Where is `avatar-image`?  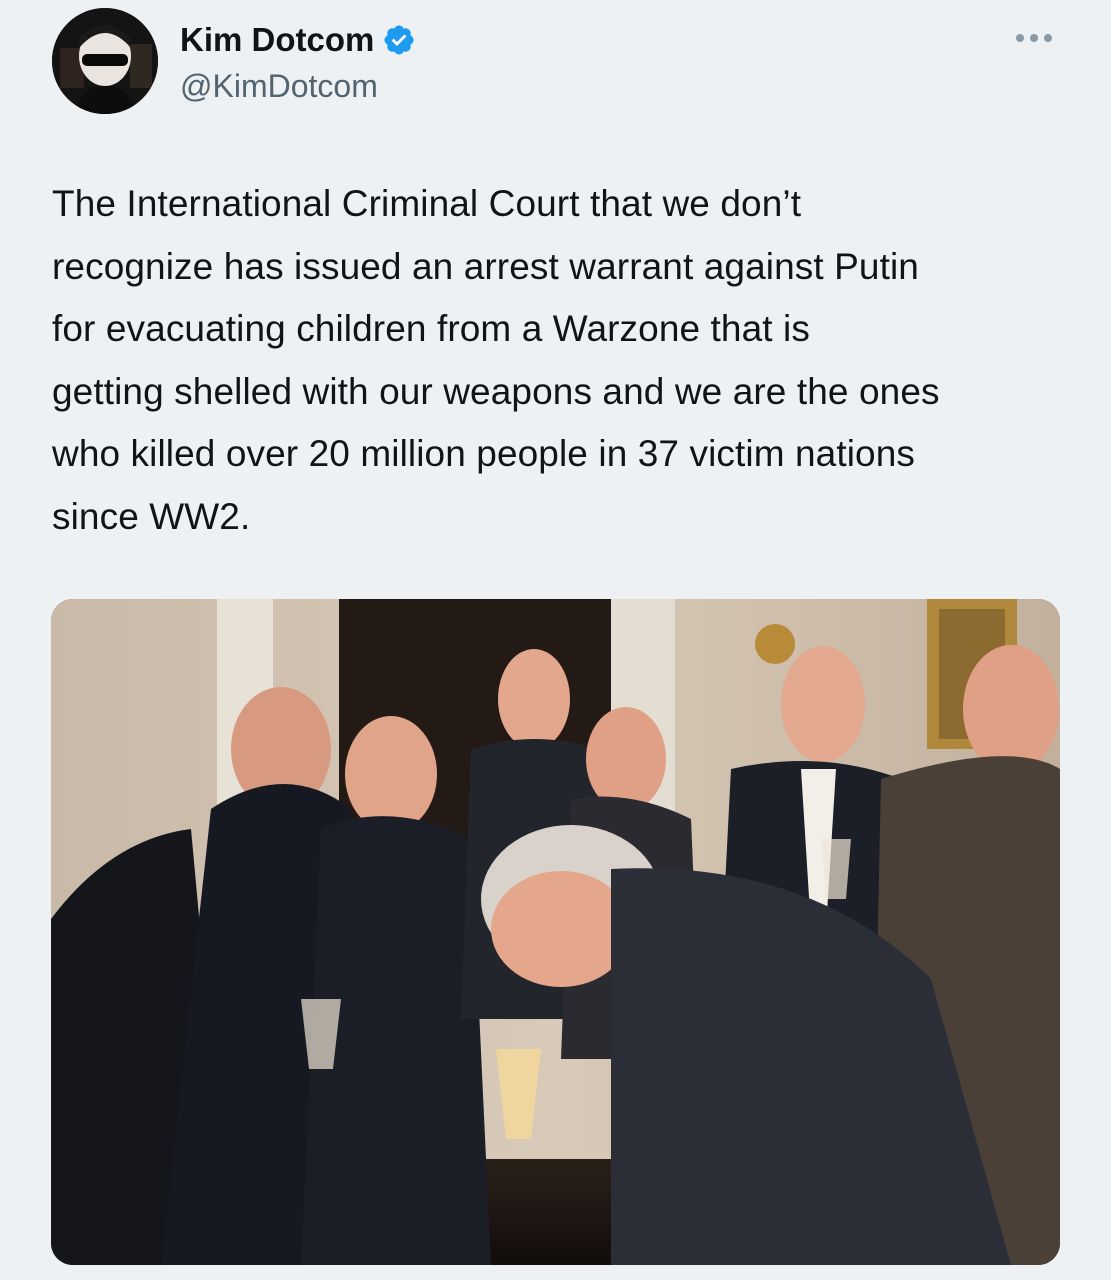 avatar-image is located at coordinates (105, 61).